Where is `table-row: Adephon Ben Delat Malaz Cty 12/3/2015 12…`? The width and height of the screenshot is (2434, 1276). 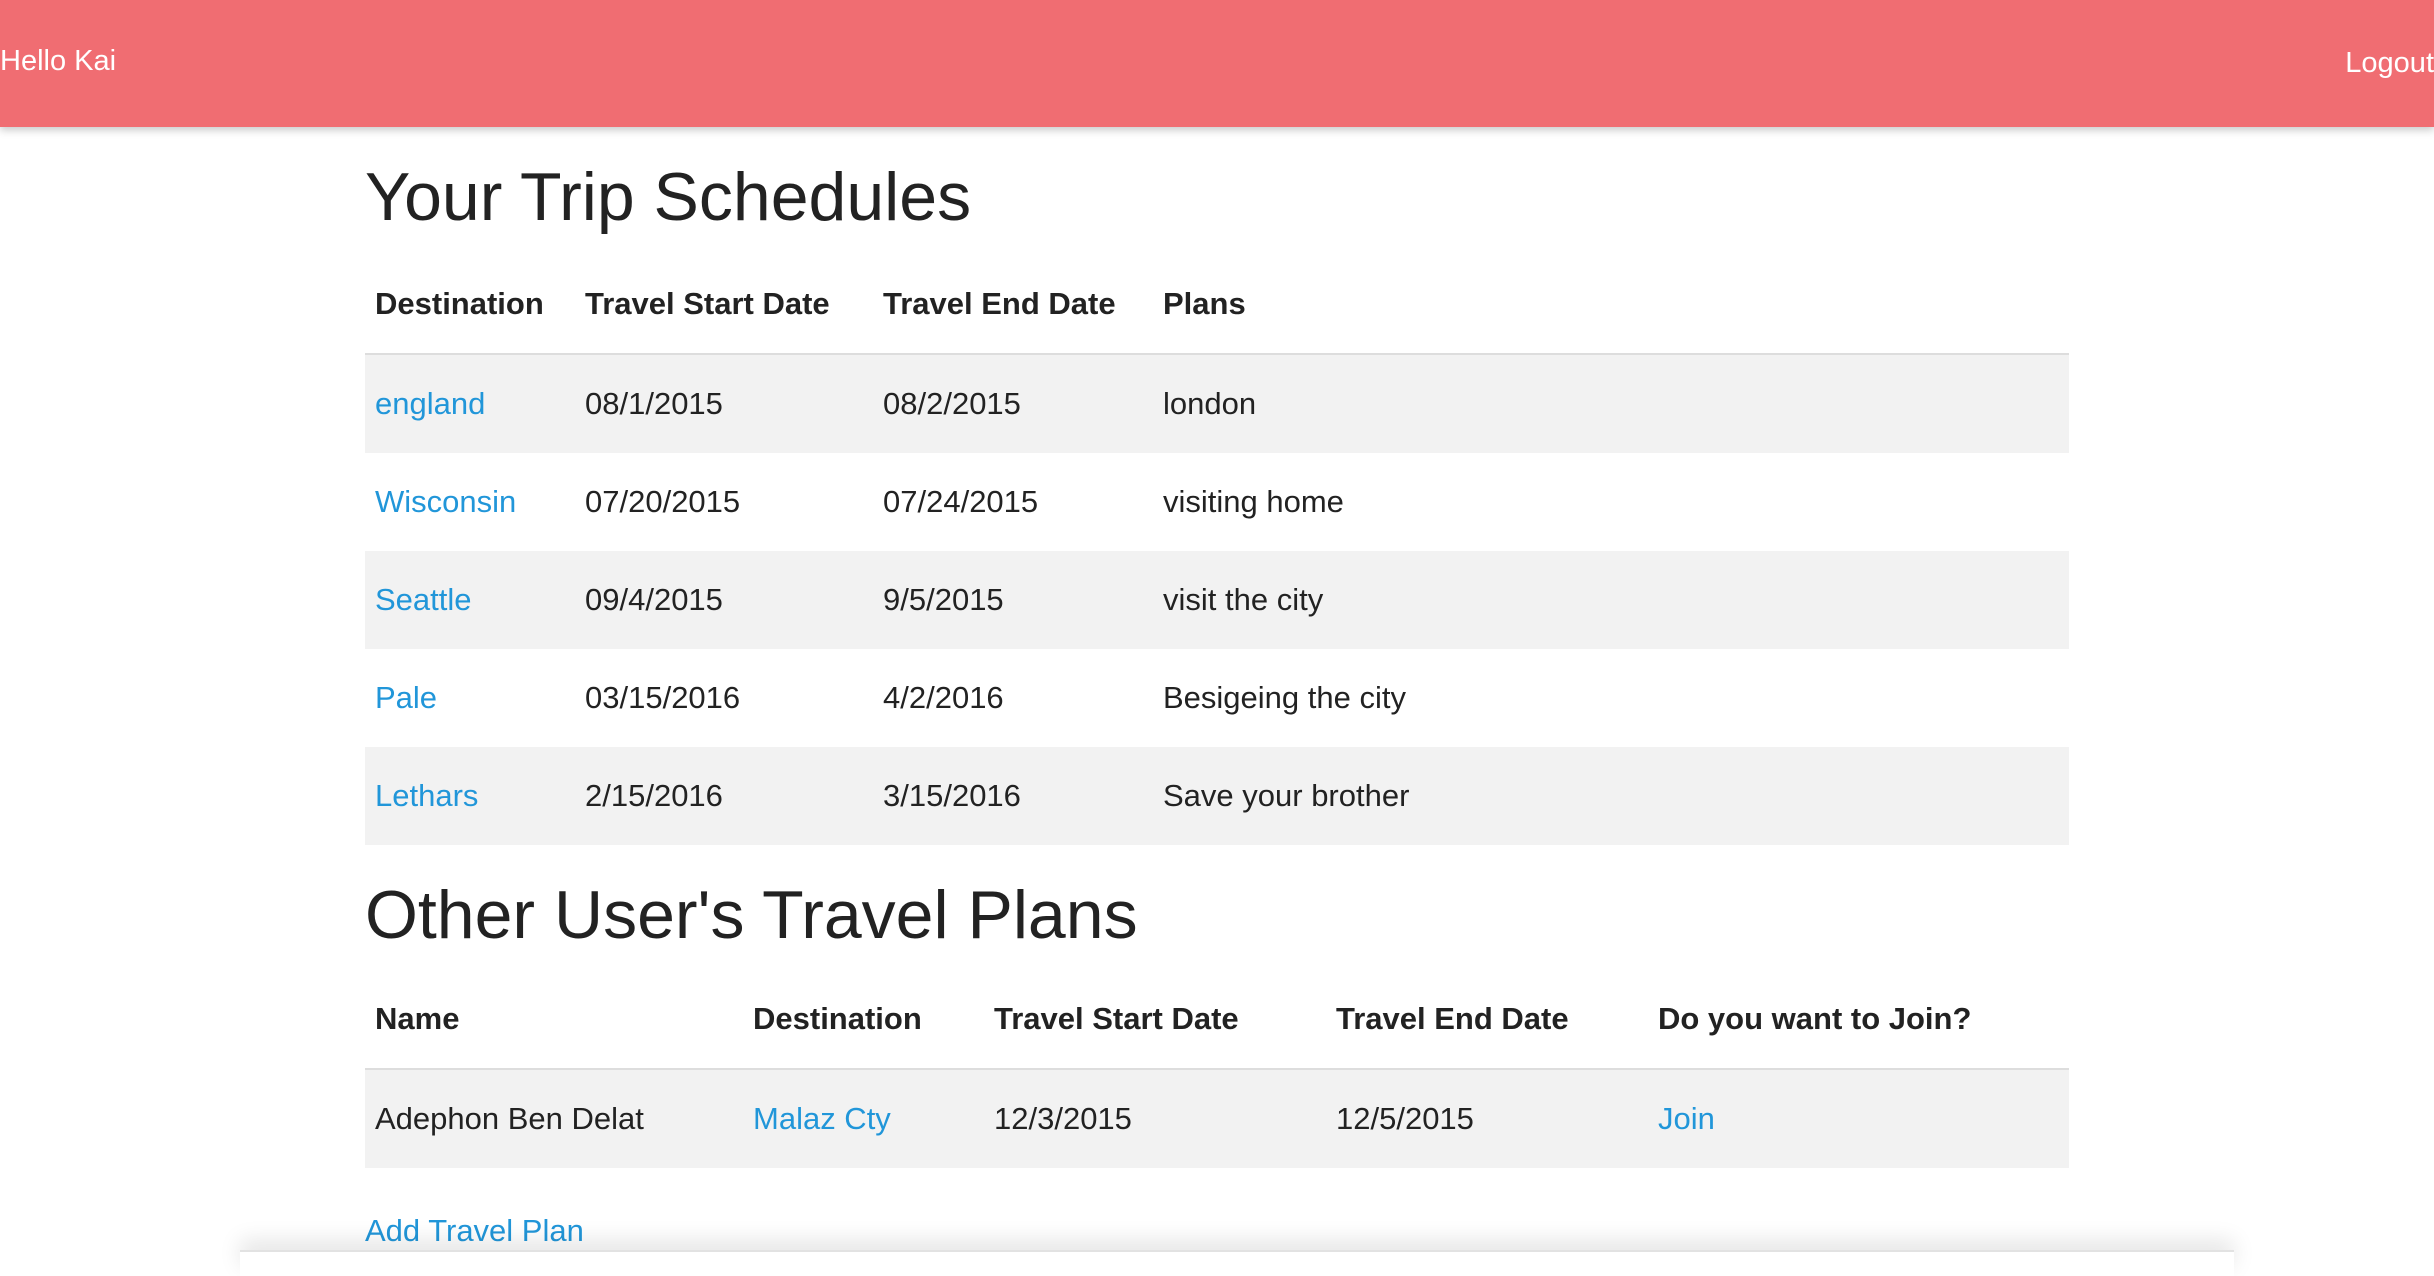 table-row: Adephon Ben Delat Malaz Cty 12/3/2015 12… is located at coordinates (1217, 1118).